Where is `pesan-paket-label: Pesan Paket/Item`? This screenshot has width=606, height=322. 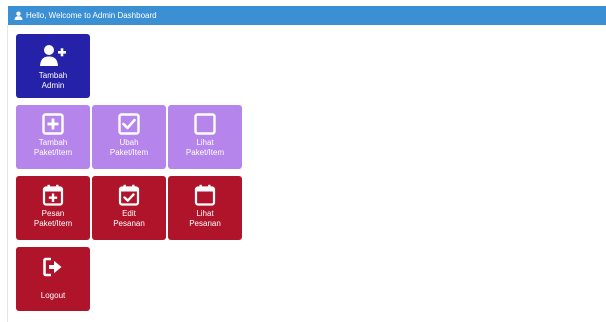
pesan-paket-label: Pesan Paket/Item is located at coordinates (53, 218).